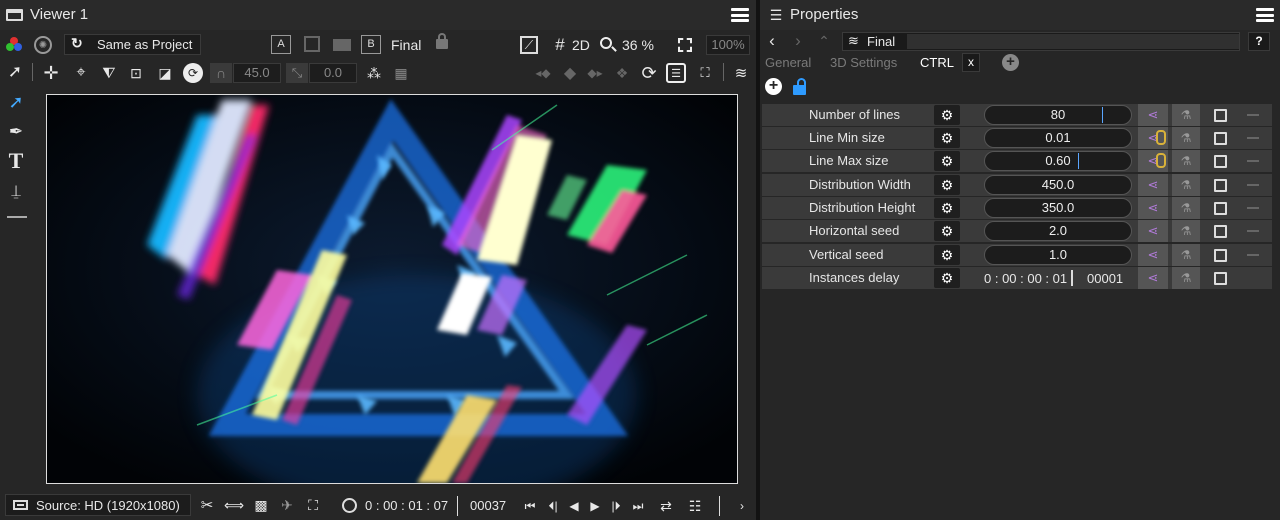 The image size is (1280, 520). What do you see at coordinates (595, 73) in the screenshot?
I see `next-keyframe-icon: ◆▸` at bounding box center [595, 73].